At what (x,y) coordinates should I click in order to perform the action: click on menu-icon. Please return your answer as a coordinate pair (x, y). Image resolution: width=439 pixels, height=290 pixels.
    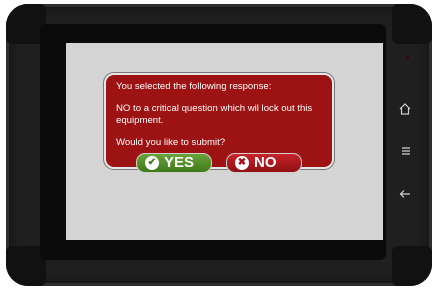
    Looking at the image, I should click on (406, 152).